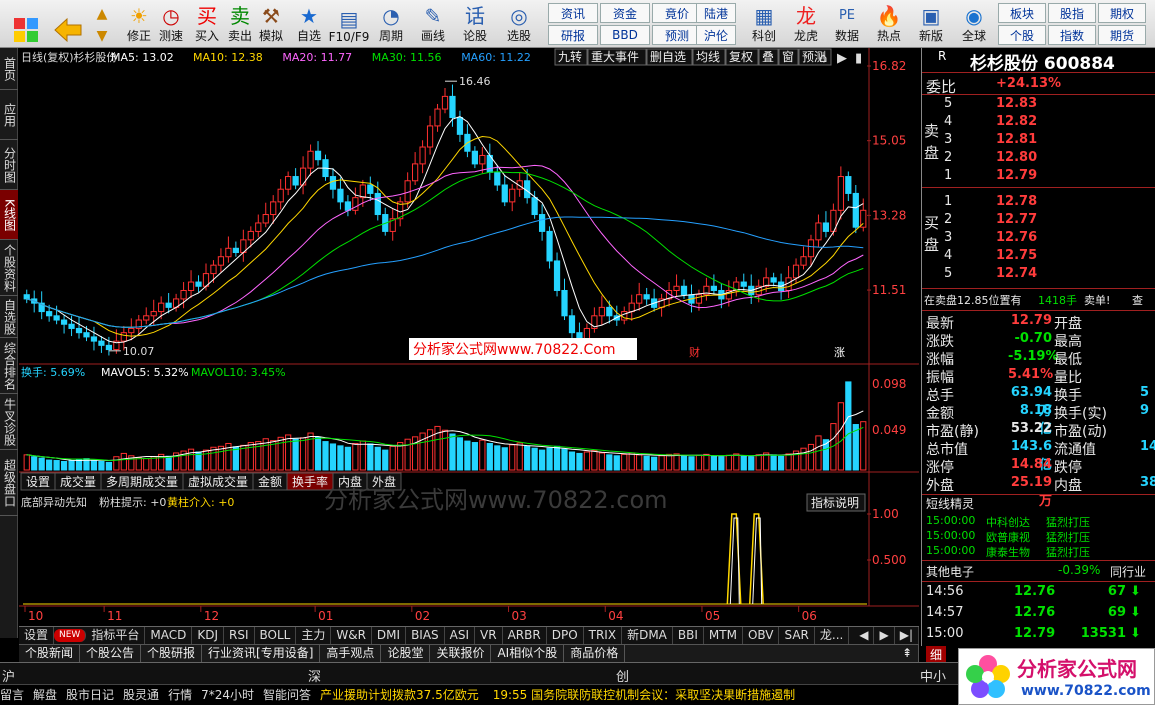 This screenshot has width=1155, height=705. I want to click on market-bar-3: 中小, so click(933, 675).